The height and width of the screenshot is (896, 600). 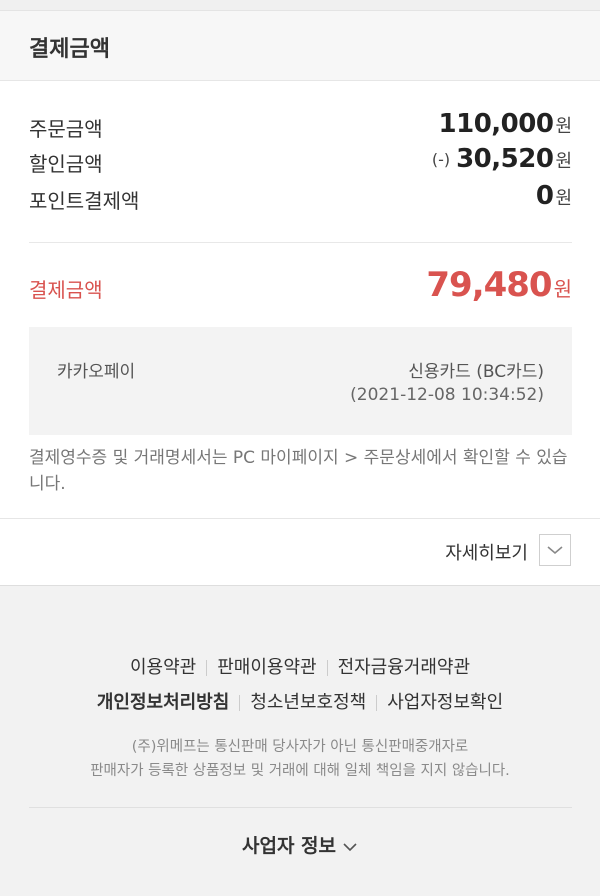 What do you see at coordinates (288, 846) in the screenshot?
I see `business-info-label: 사업자 정보` at bounding box center [288, 846].